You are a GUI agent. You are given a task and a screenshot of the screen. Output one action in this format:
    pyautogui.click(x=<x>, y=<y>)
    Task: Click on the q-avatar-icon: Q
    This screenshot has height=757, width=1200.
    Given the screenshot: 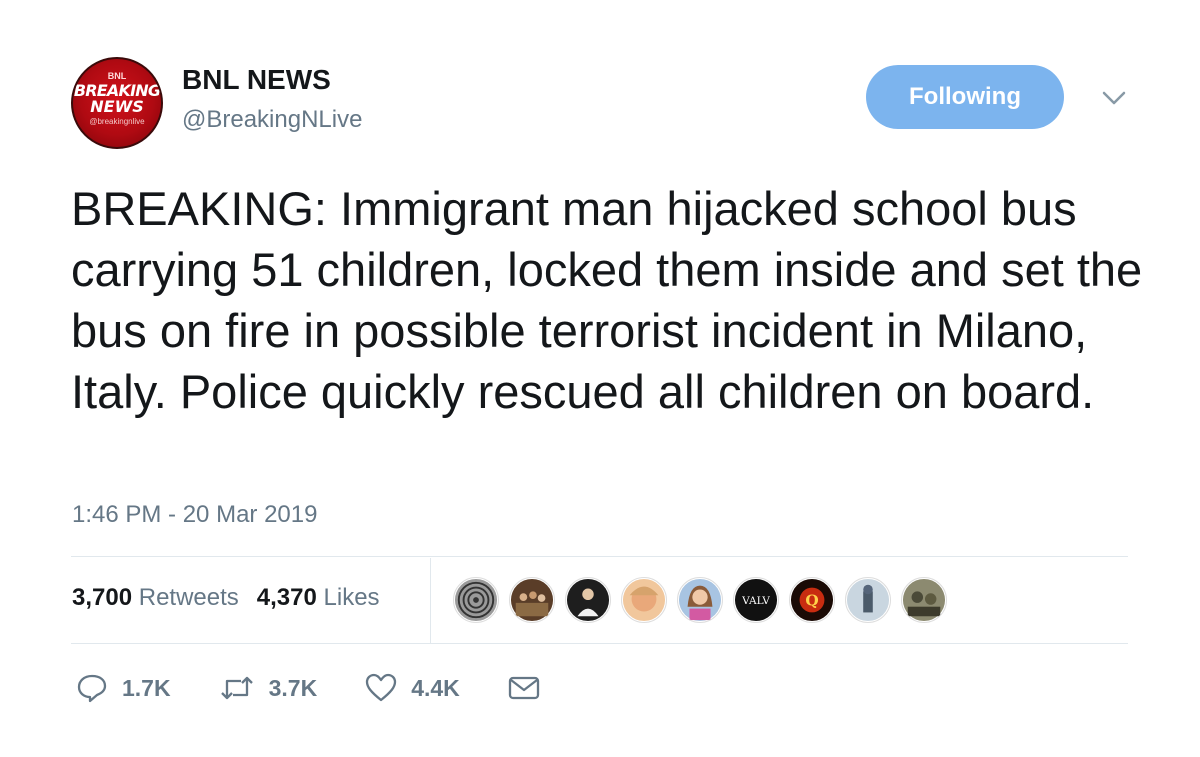 What is the action you would take?
    pyautogui.click(x=812, y=600)
    